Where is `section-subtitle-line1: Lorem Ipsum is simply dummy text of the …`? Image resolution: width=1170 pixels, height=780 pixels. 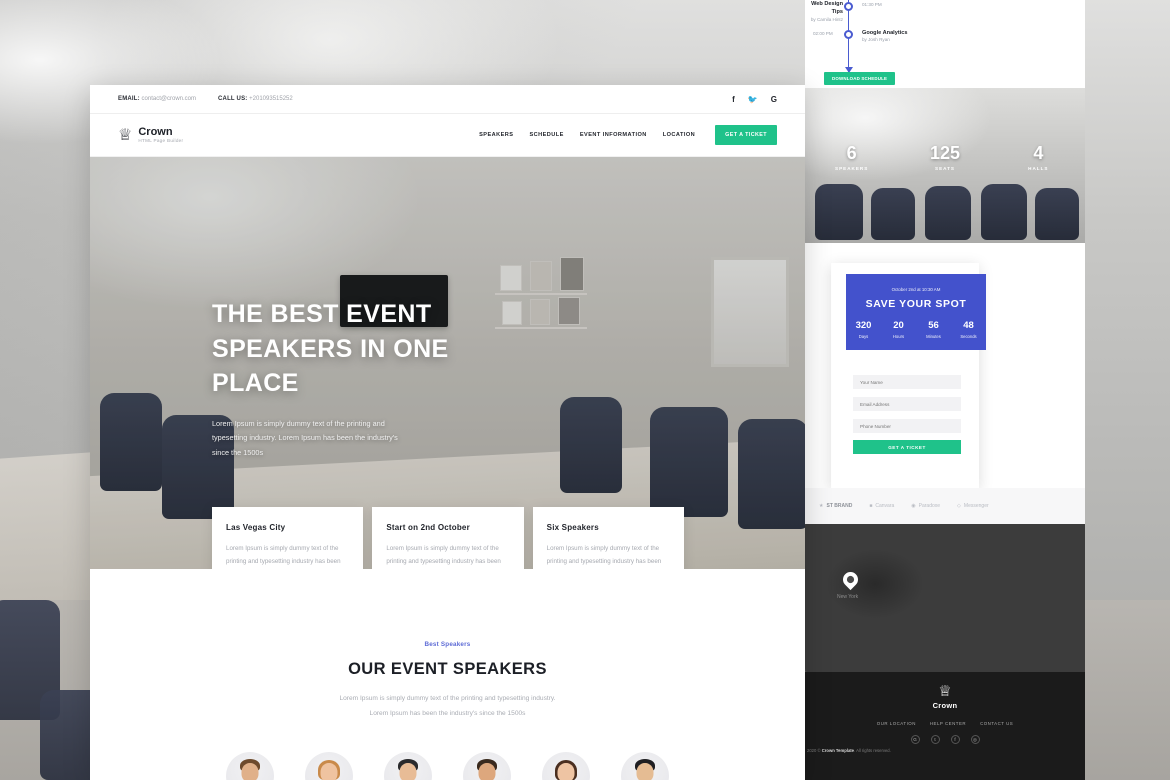
section-subtitle-line1: Lorem Ipsum is simply dummy text of the … is located at coordinates (447, 698).